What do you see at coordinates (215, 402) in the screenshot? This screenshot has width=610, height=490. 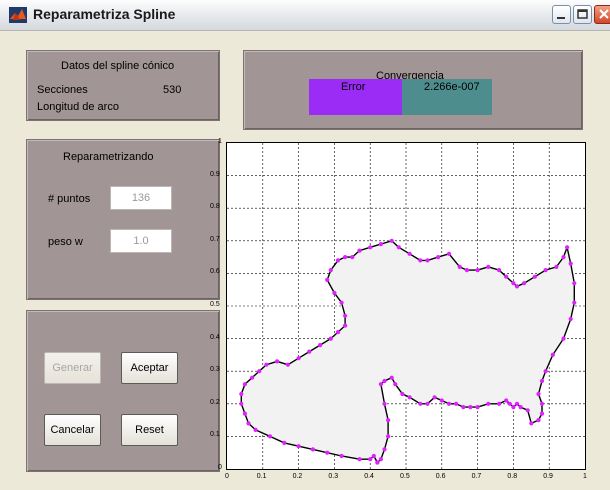 I see `y-tick-label: 0.2` at bounding box center [215, 402].